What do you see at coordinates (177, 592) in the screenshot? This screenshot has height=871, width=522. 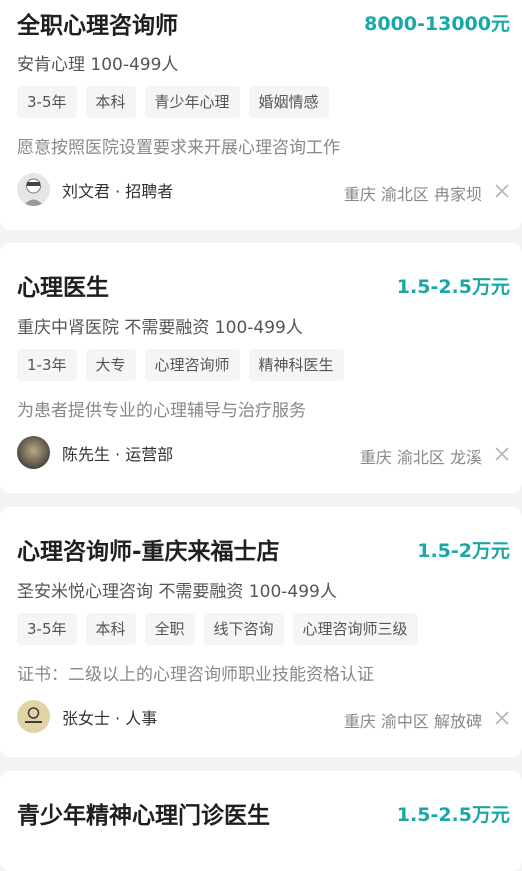 I see `company-info: 圣安米悦心理咨询 不需要融资 100-499人` at bounding box center [177, 592].